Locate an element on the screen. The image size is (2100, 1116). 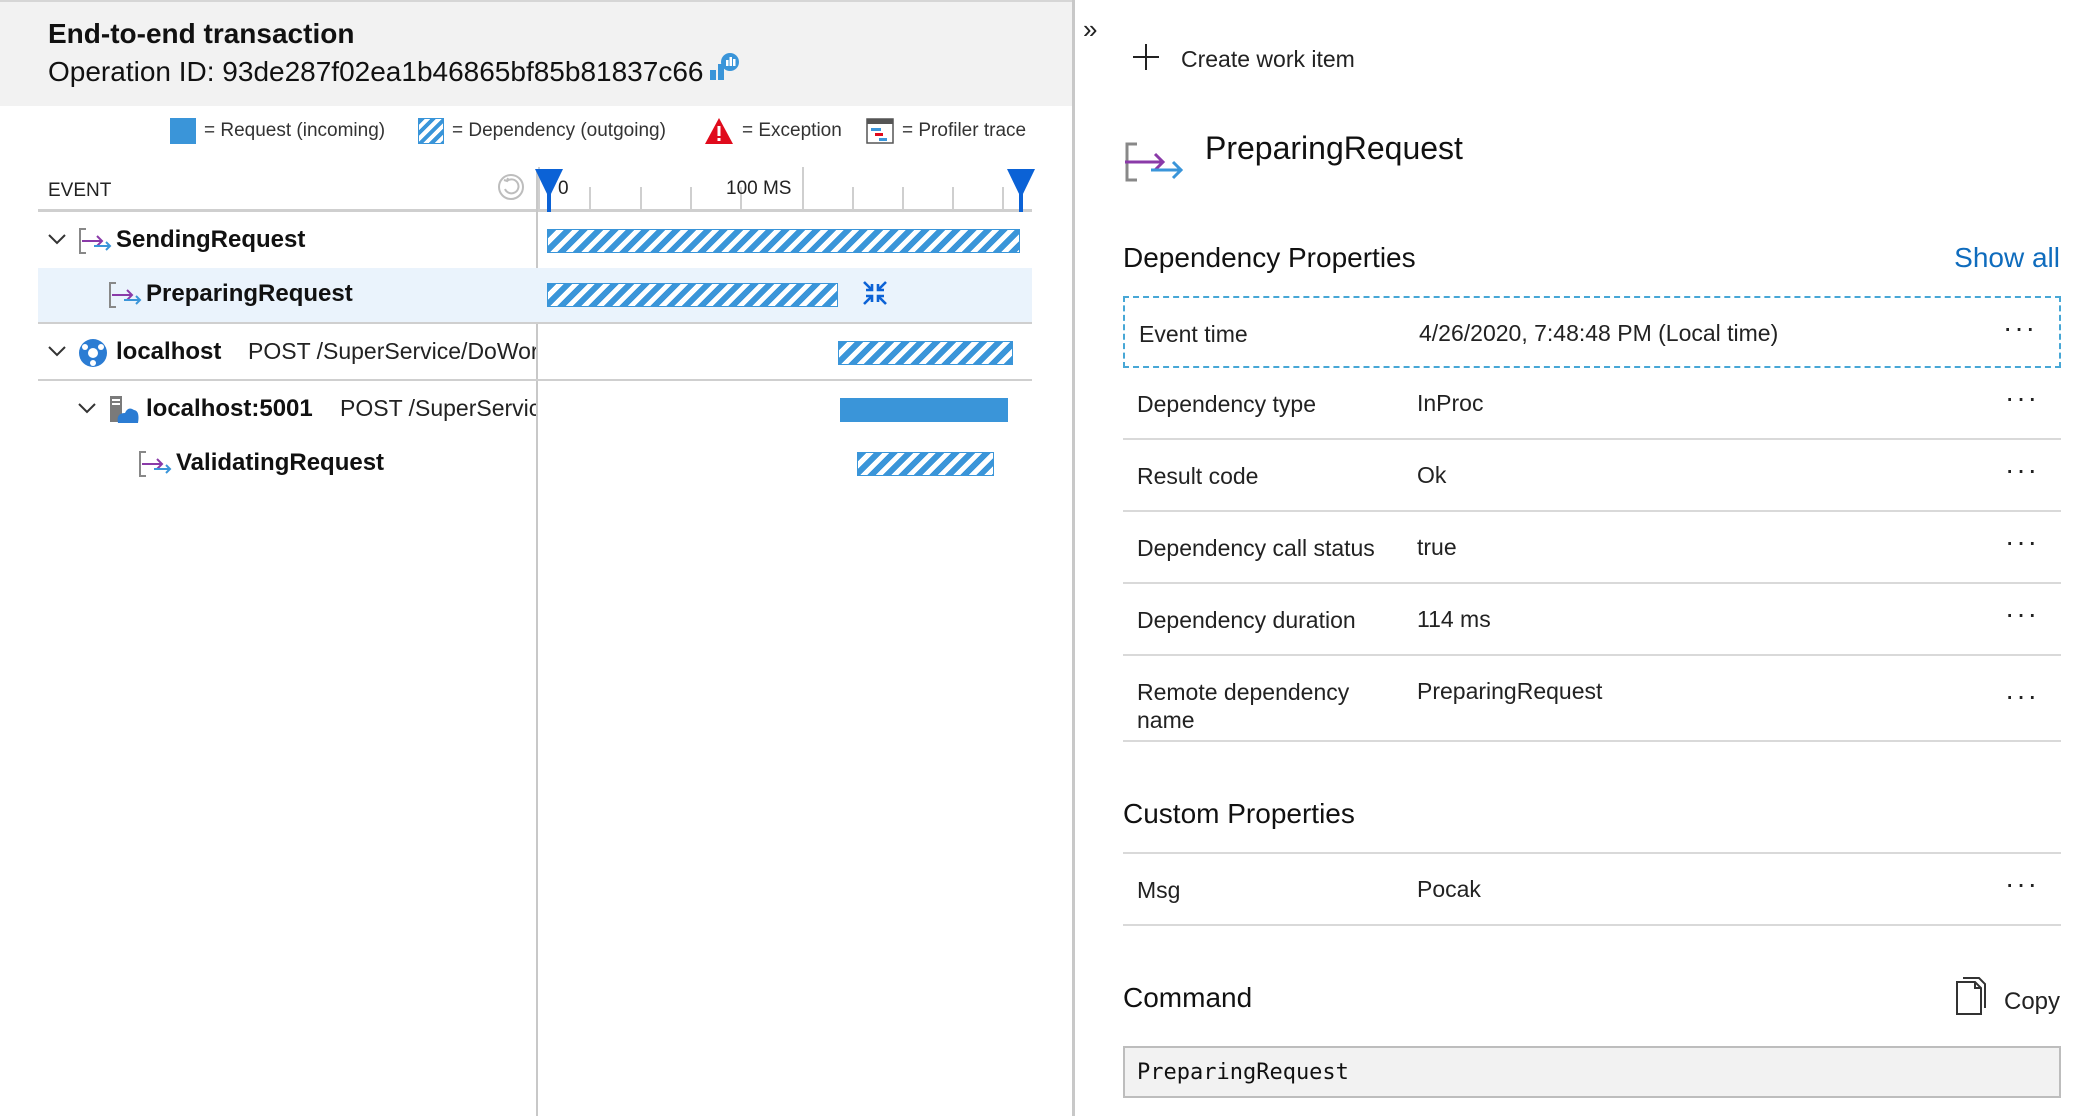
legend-item-request: = Request (incoming) is located at coordinates (277, 131).